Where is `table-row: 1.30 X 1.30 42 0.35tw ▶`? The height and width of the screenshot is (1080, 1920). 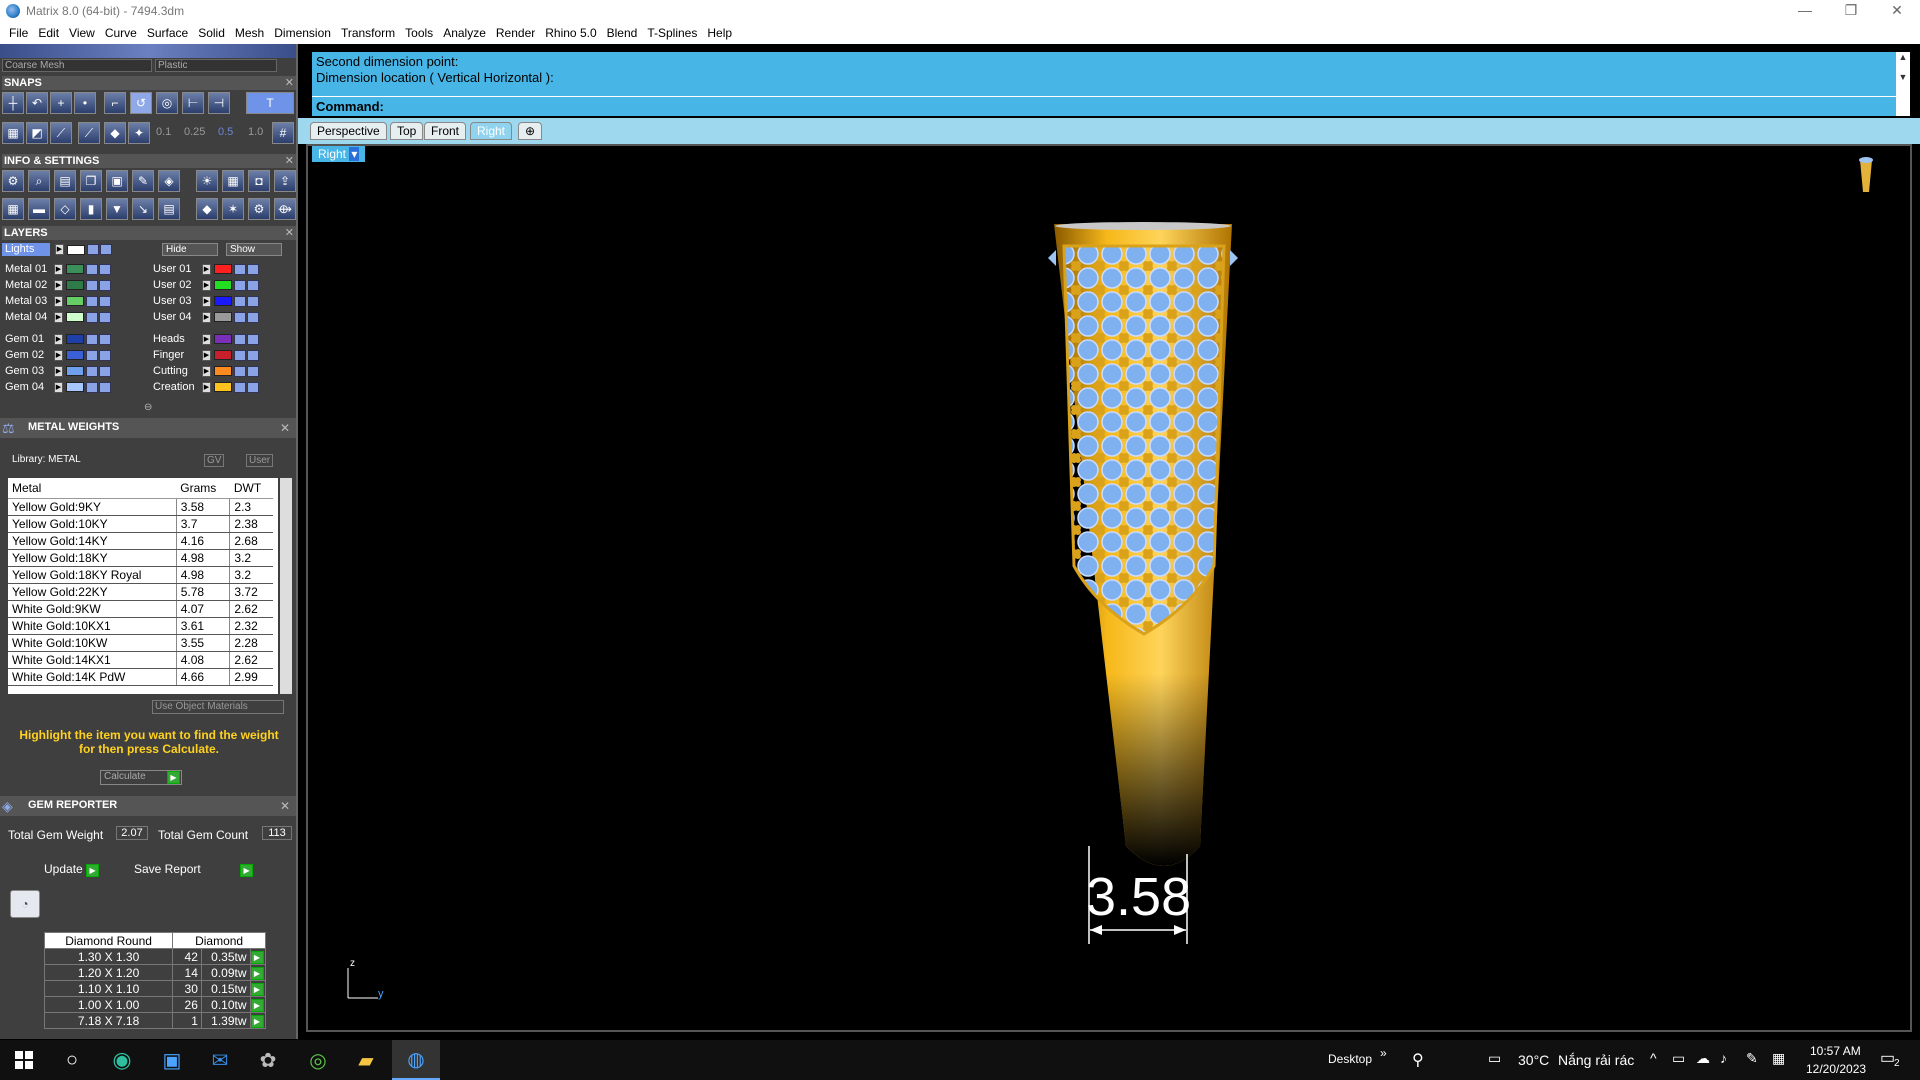
table-row: 1.30 X 1.30 42 0.35tw ▶ is located at coordinates (154, 956).